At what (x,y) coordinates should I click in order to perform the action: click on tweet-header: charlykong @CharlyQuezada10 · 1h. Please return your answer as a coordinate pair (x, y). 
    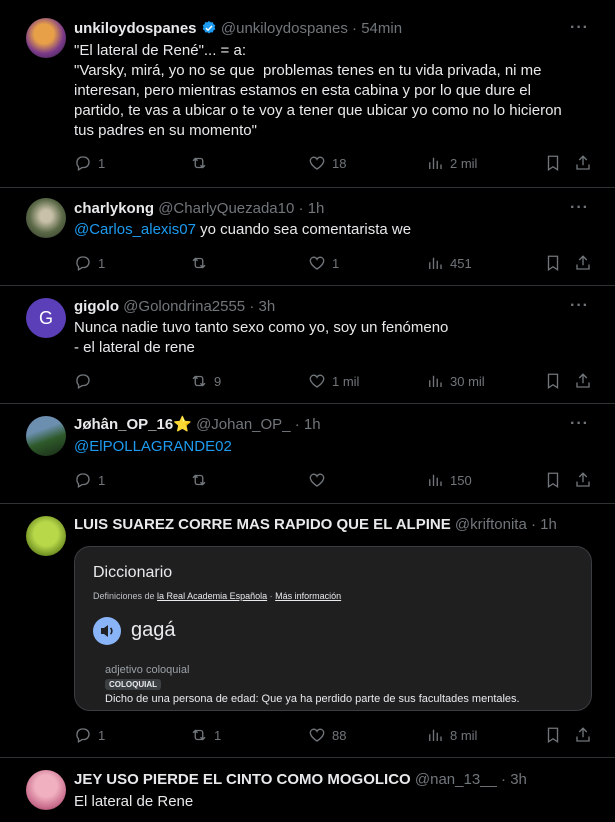
    Looking at the image, I should click on (199, 208).